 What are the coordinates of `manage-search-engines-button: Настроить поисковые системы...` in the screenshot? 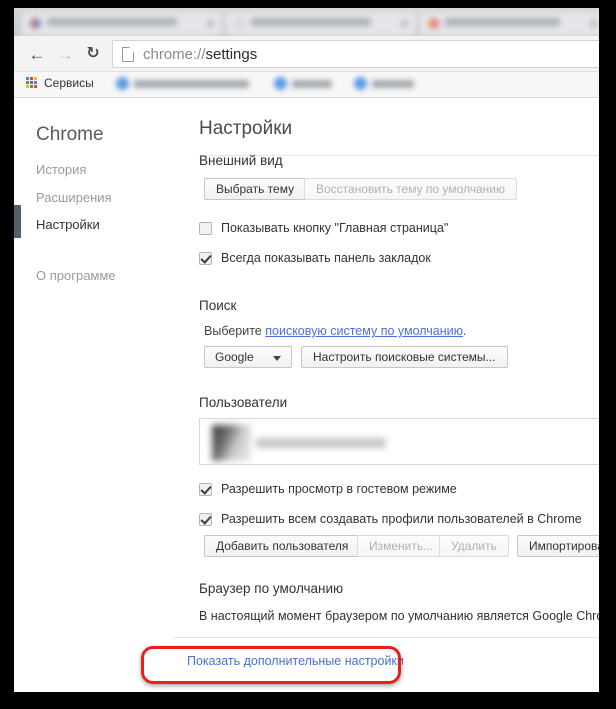 It's located at (404, 357).